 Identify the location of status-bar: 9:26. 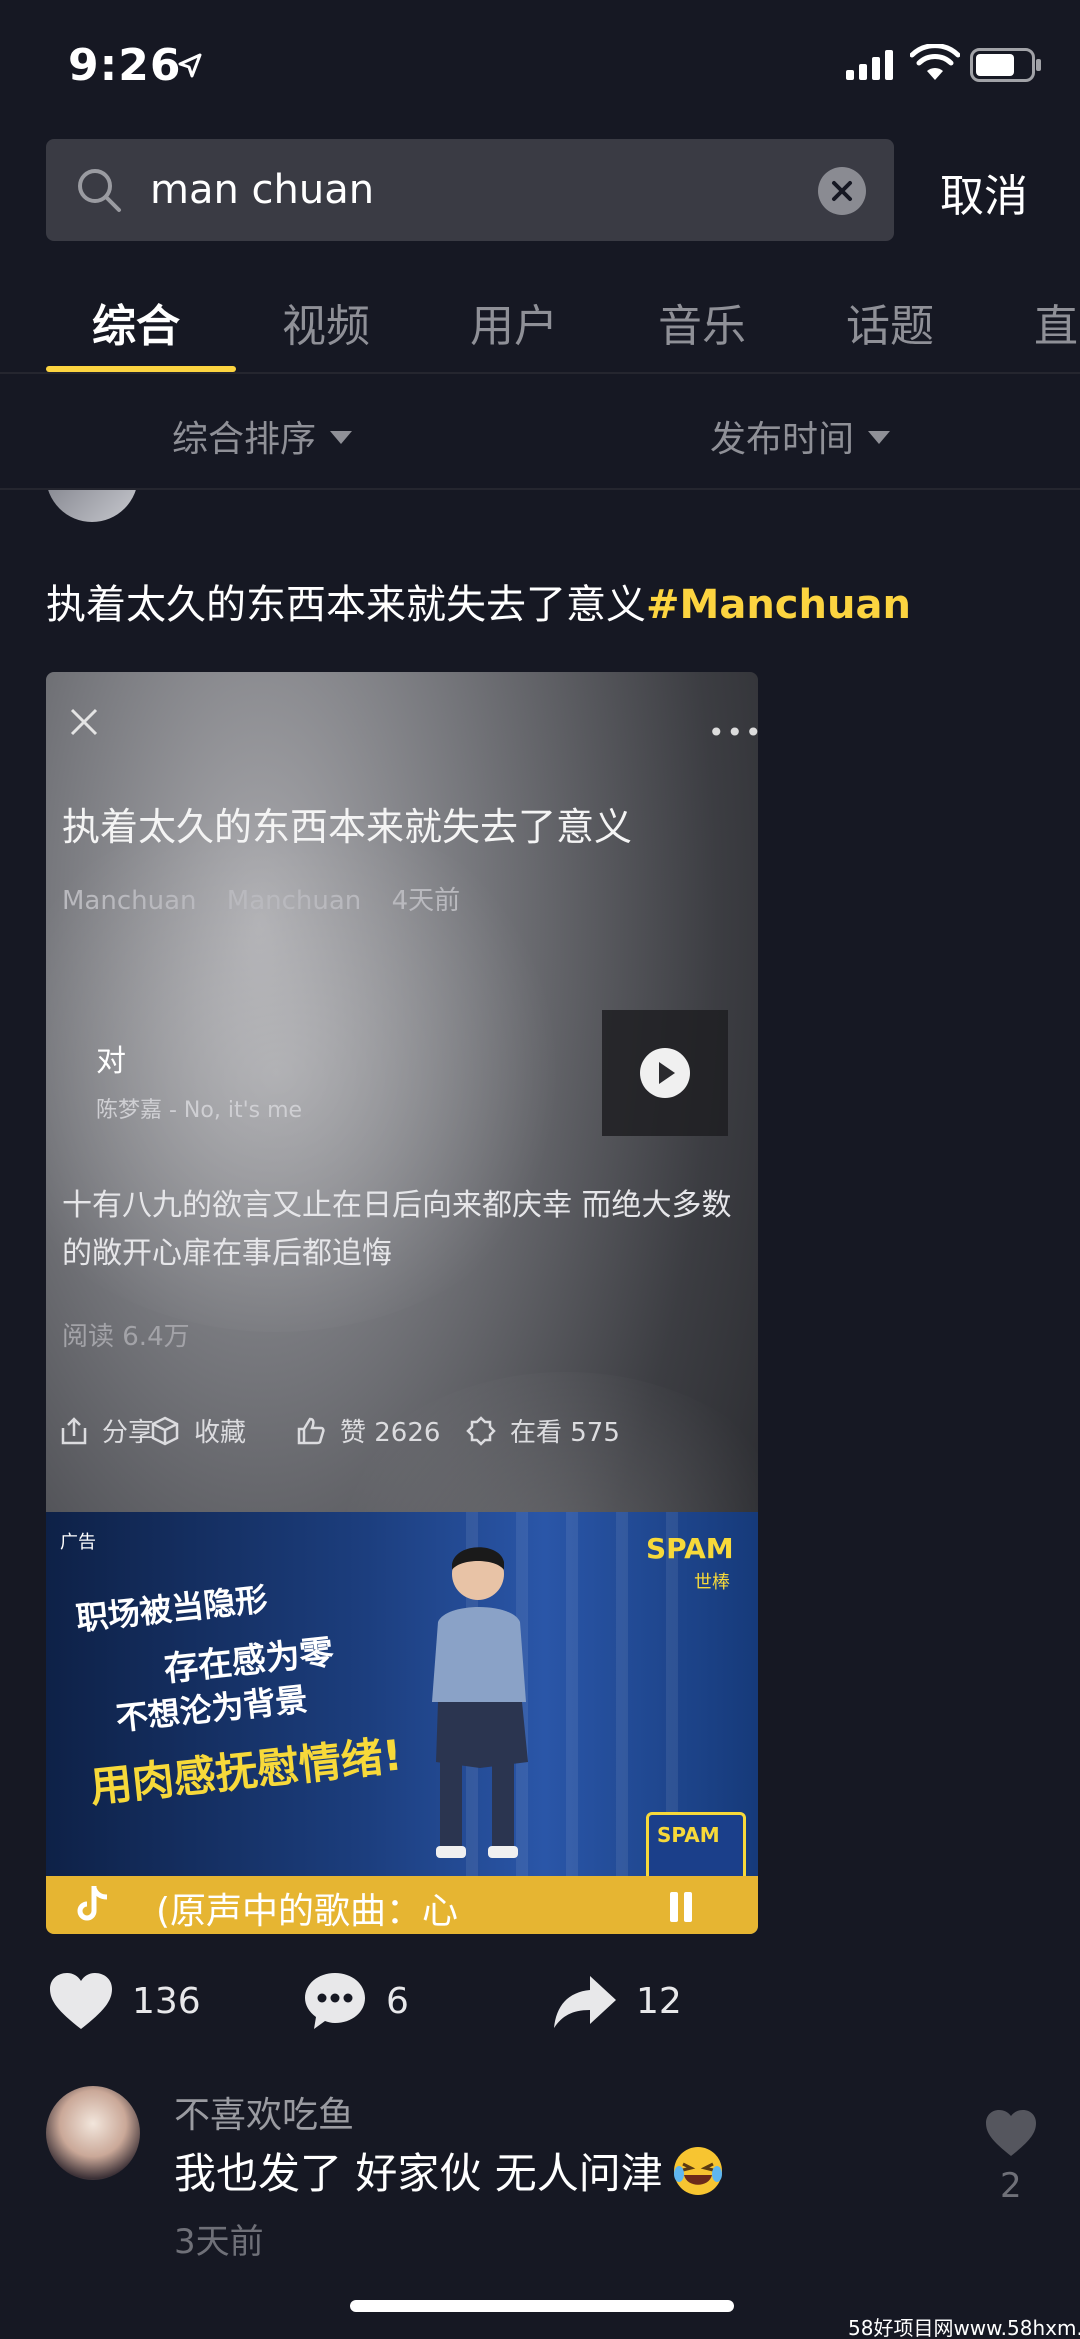
(540, 65).